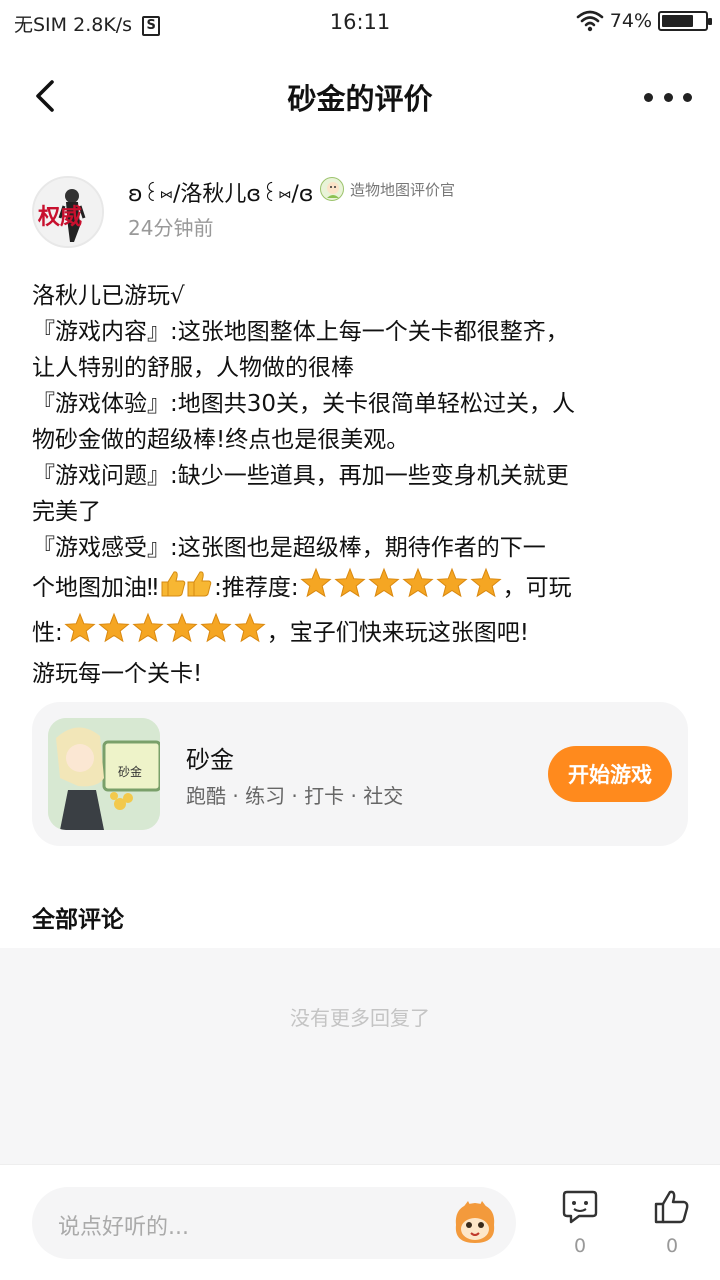  What do you see at coordinates (304, 404) in the screenshot?
I see `review-line: 『游戏体验』:地图共30关，关卡很简单轻松过关，人` at bounding box center [304, 404].